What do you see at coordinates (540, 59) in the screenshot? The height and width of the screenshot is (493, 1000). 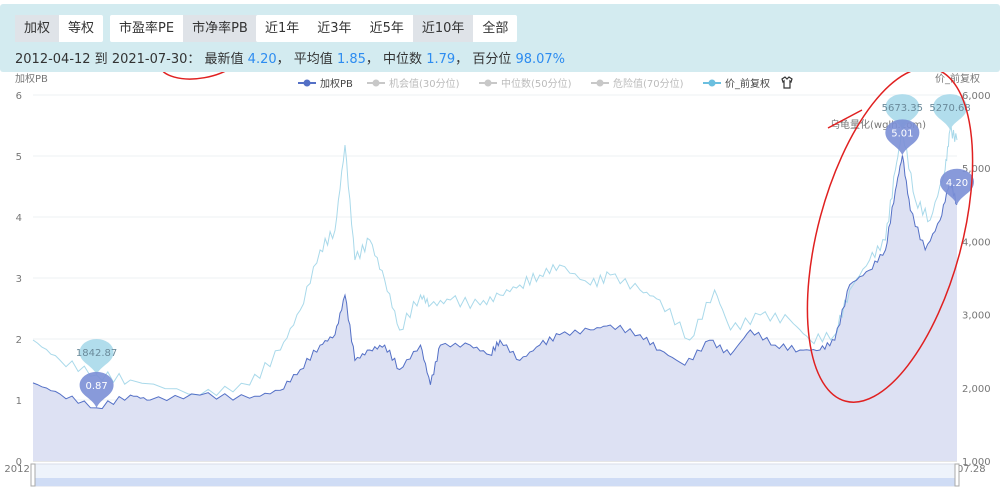 I see `percentile-value: 98.07%` at bounding box center [540, 59].